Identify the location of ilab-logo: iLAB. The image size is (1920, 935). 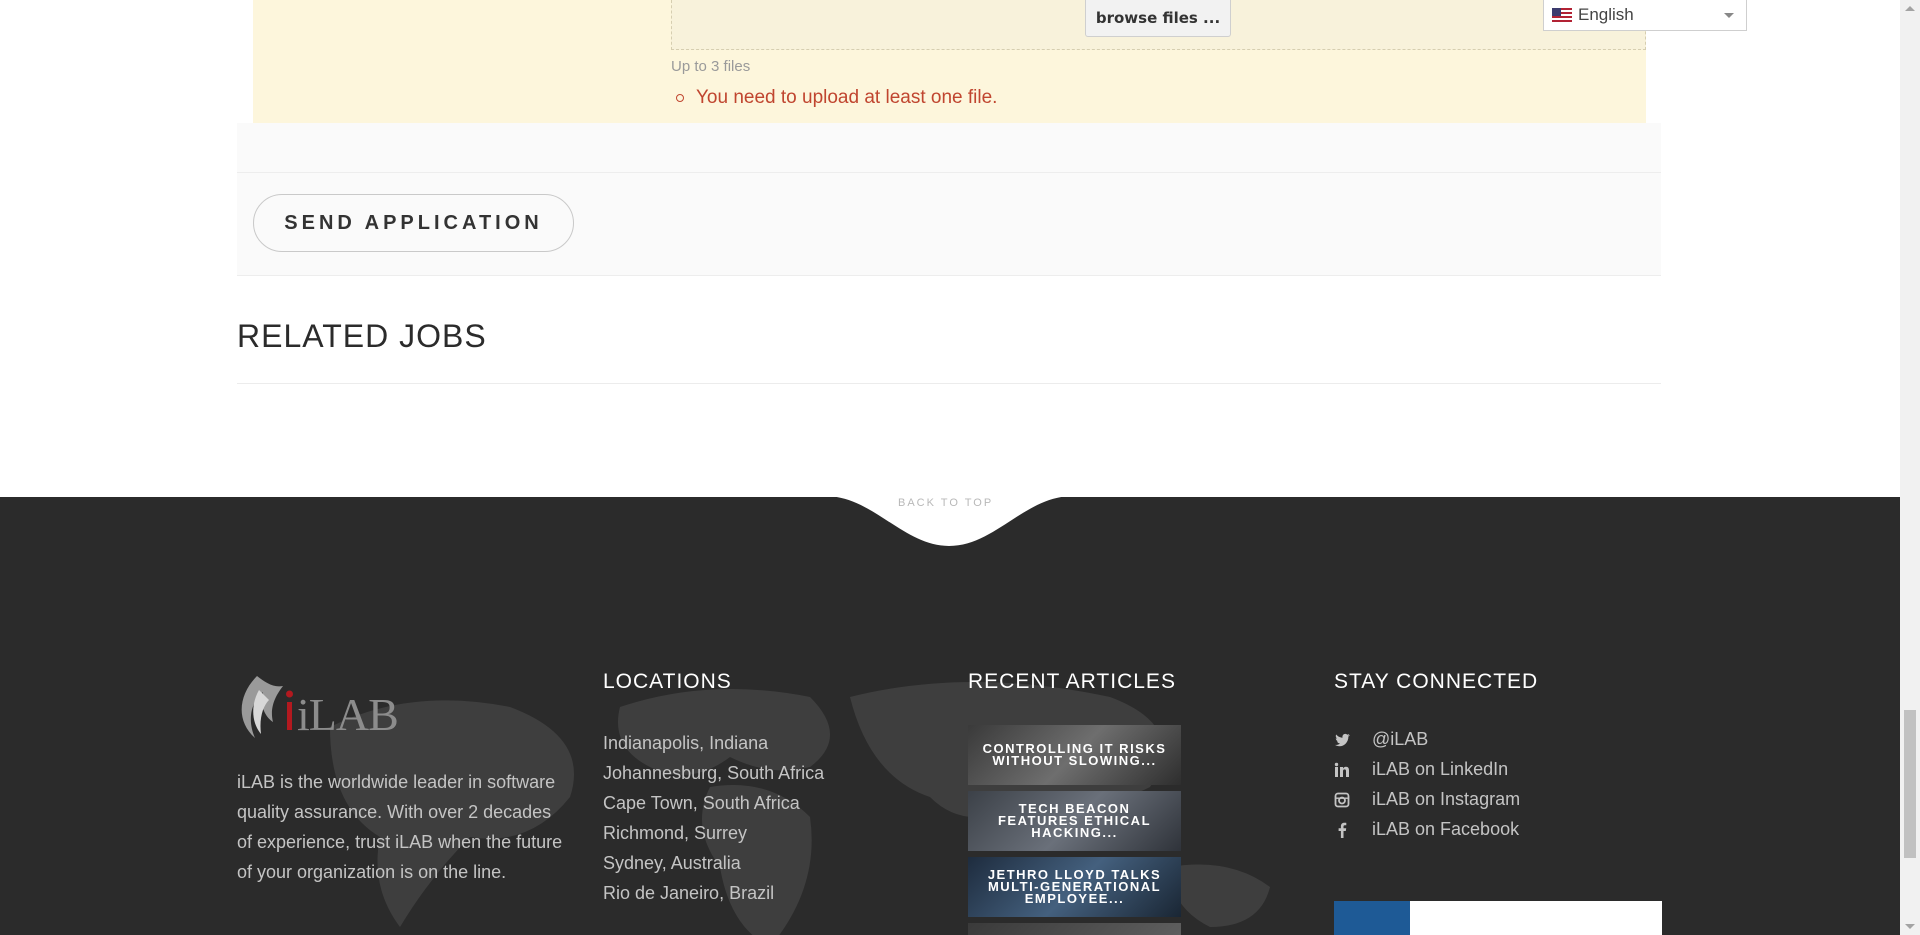
(319, 707).